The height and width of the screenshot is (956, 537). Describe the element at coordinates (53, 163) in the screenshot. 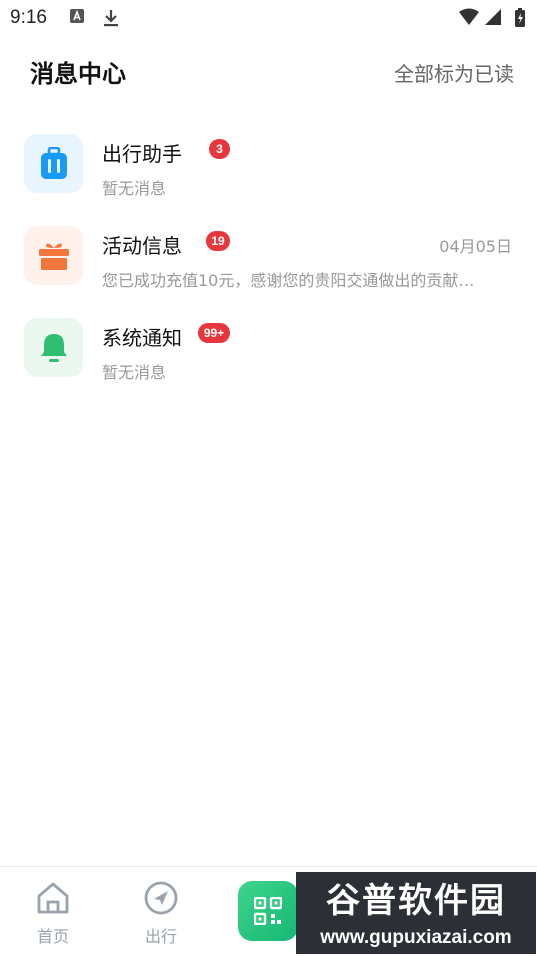

I see `luggage-icon` at that location.